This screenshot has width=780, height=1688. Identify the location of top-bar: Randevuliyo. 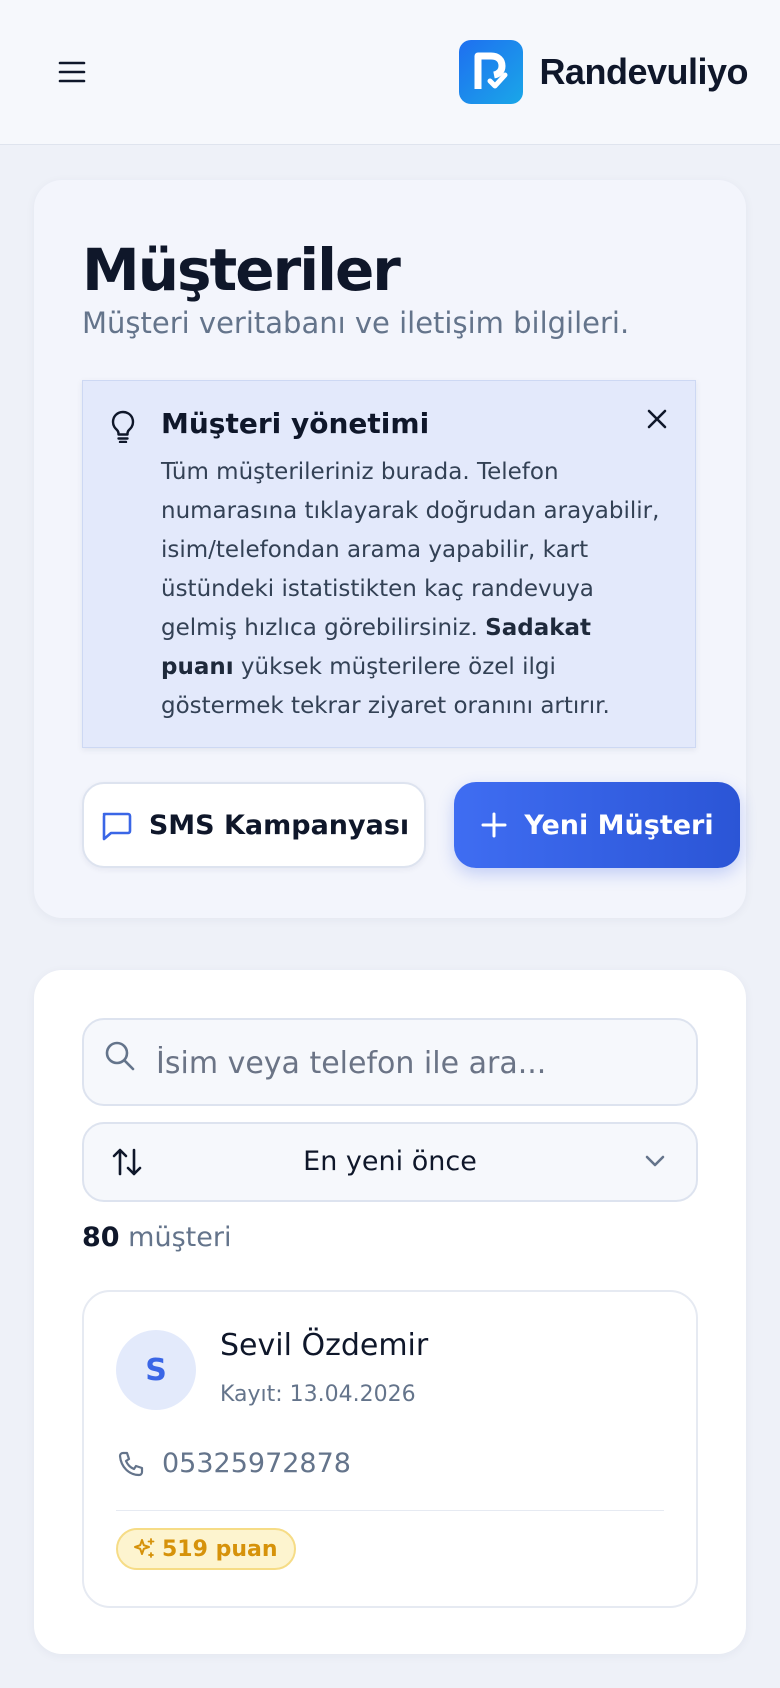
(390, 72).